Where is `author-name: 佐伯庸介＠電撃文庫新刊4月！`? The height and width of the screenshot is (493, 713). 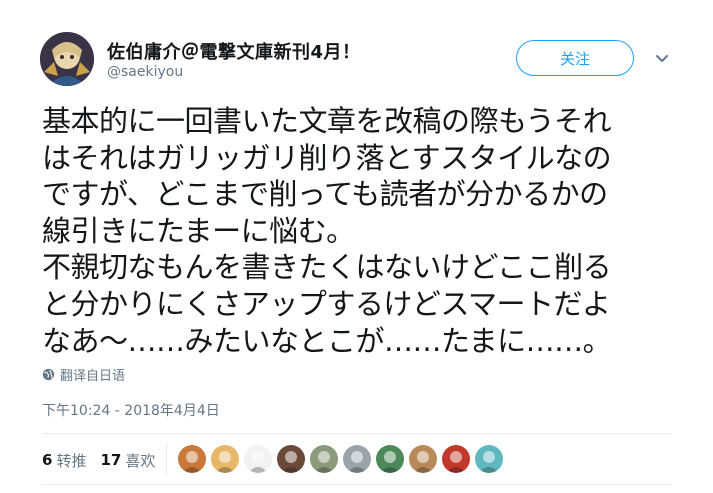
author-name: 佐伯庸介＠電撃文庫新刊4月！ is located at coordinates (234, 51).